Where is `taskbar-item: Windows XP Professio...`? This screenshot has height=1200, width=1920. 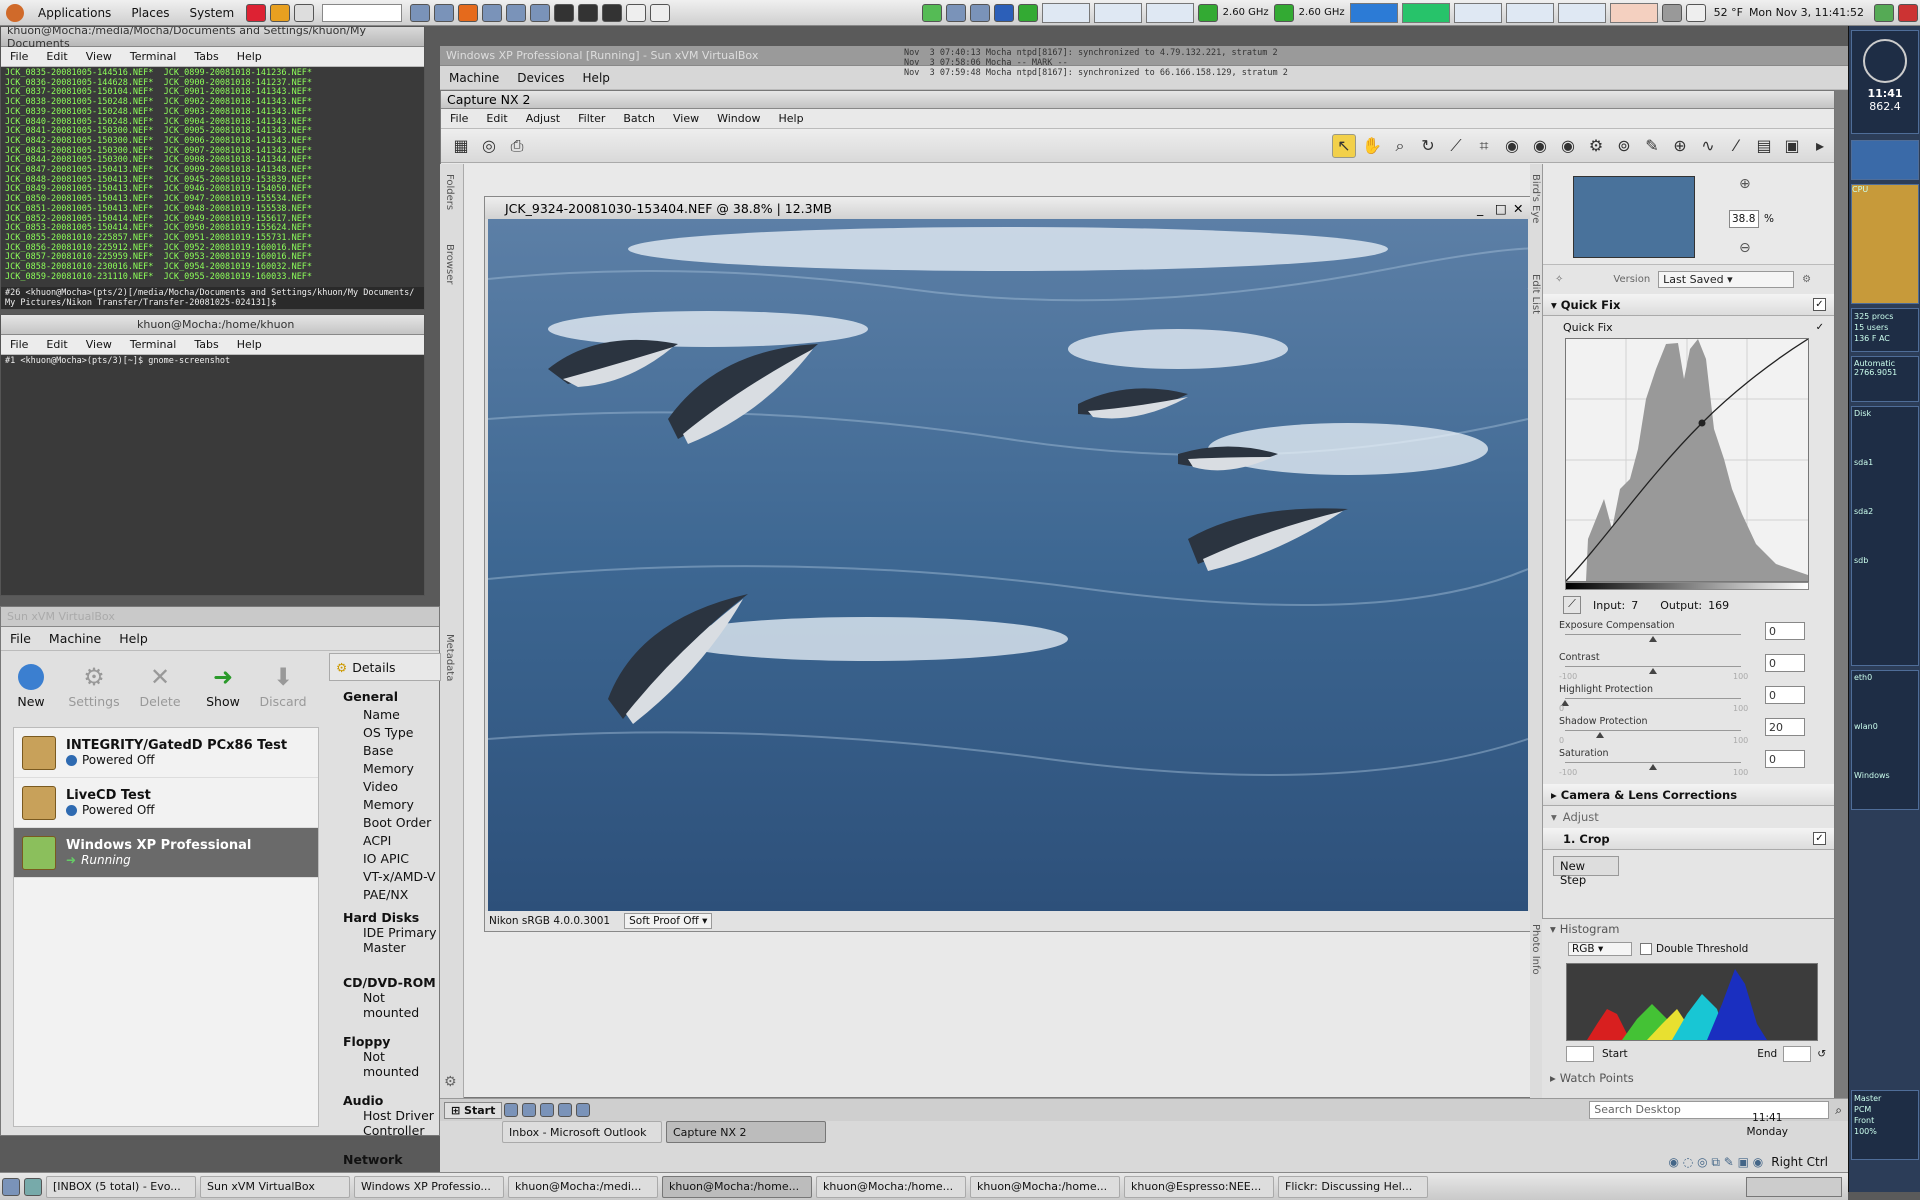
taskbar-item: Windows XP Professio... is located at coordinates (429, 1186).